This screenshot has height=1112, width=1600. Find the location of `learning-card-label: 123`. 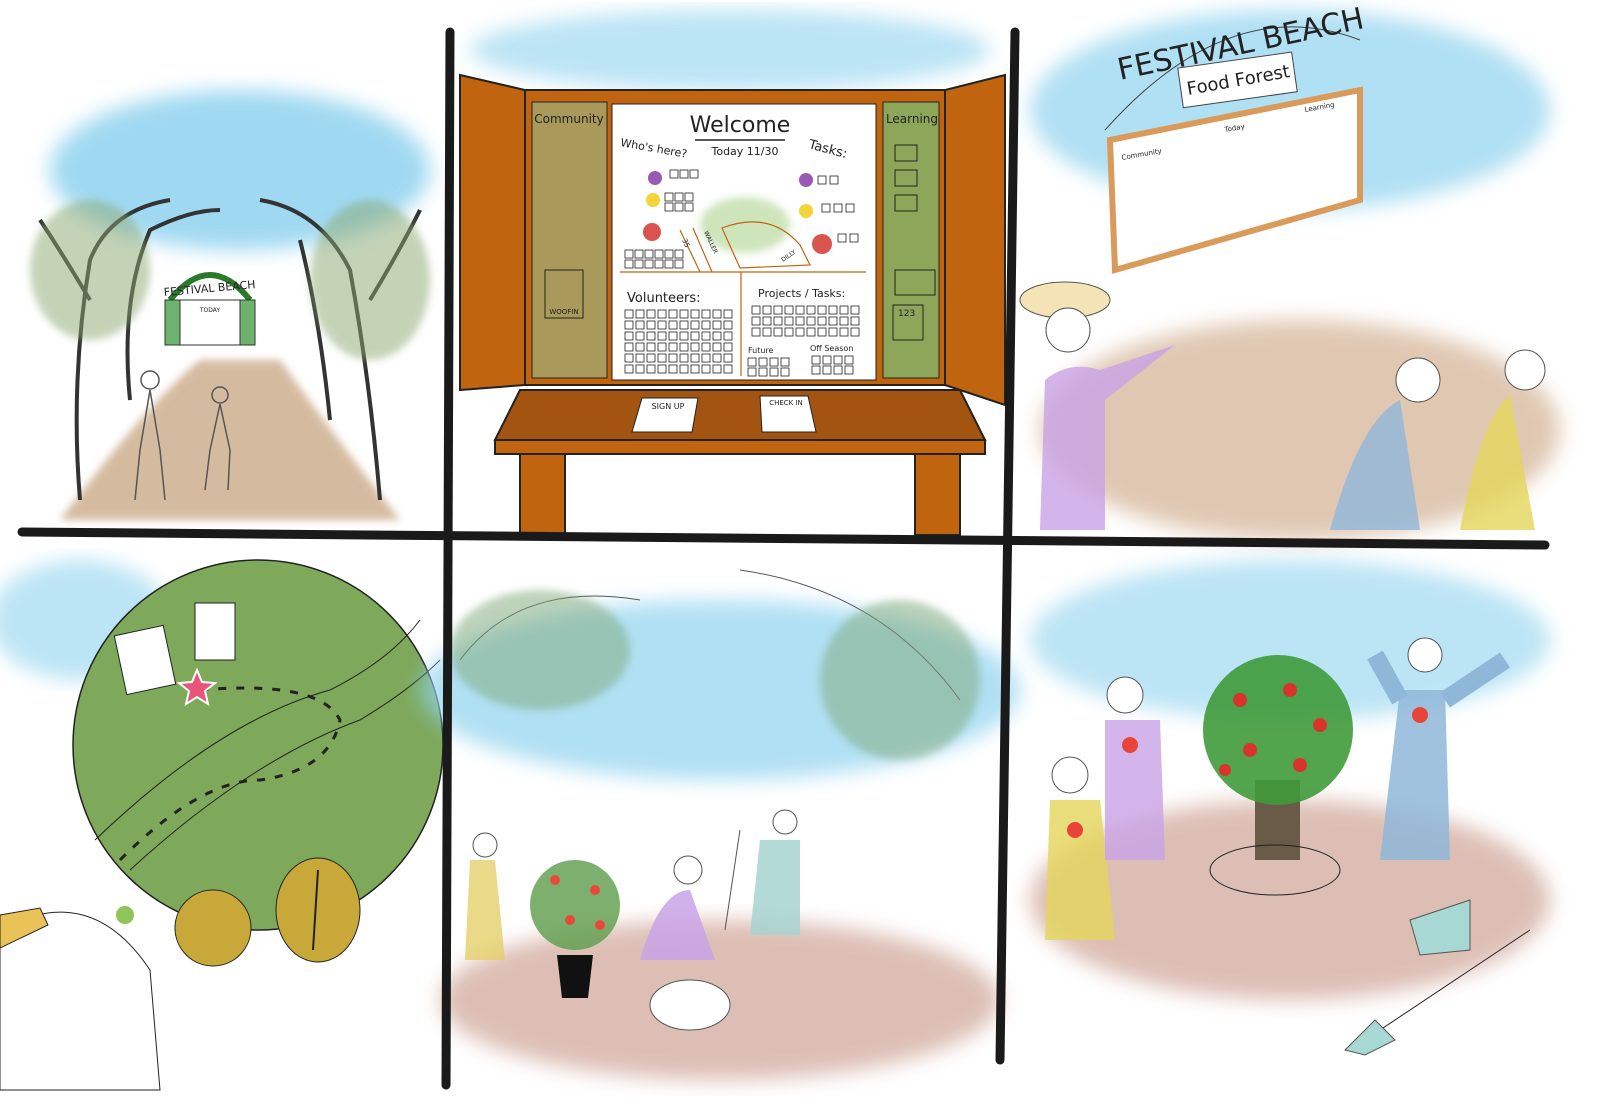

learning-card-label: 123 is located at coordinates (906, 314).